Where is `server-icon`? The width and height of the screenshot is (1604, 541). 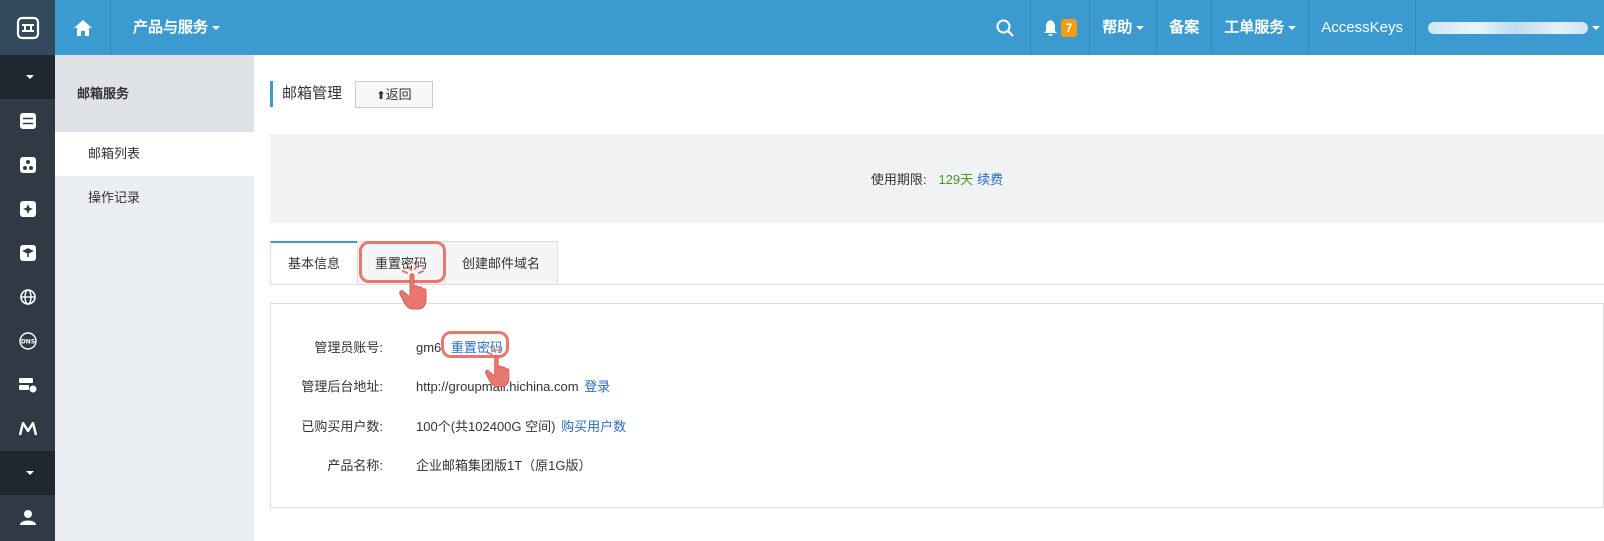 server-icon is located at coordinates (27, 121).